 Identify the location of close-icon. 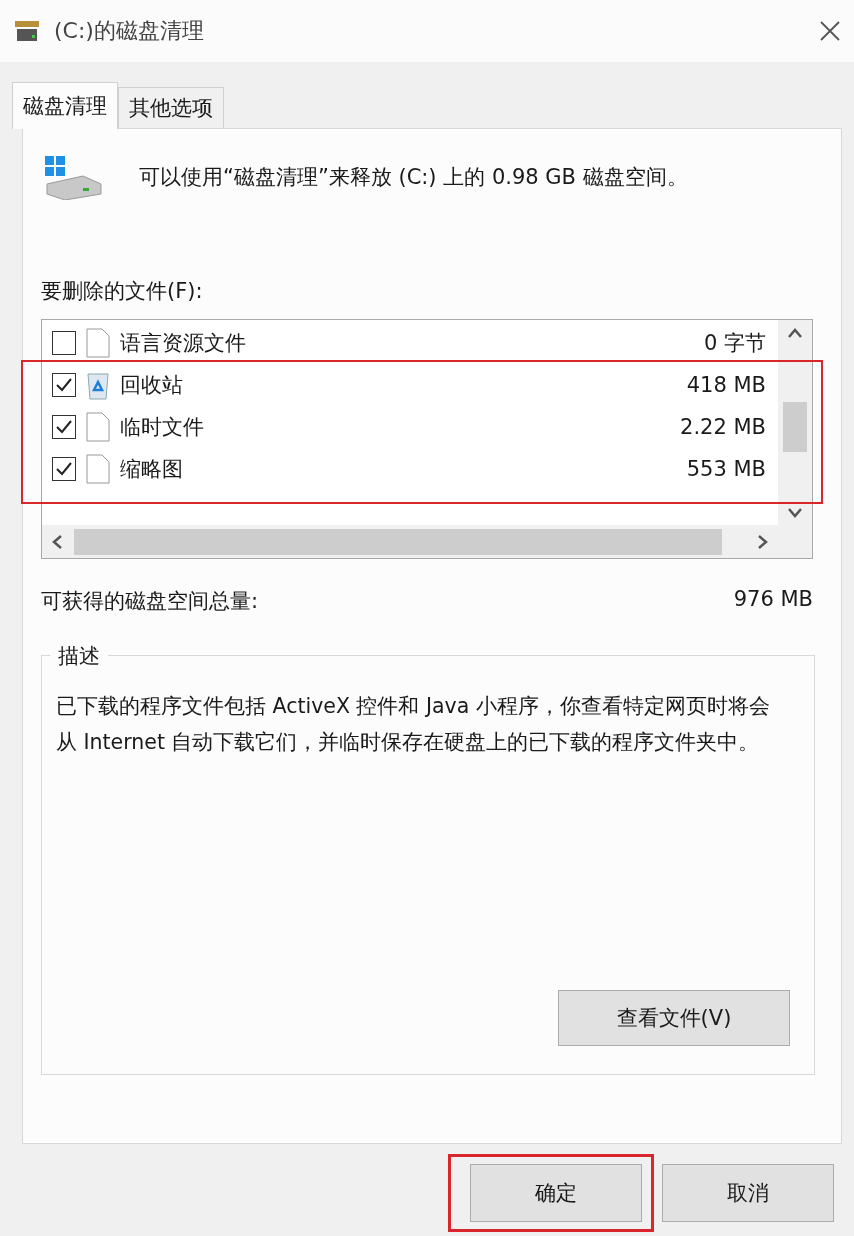
(830, 31).